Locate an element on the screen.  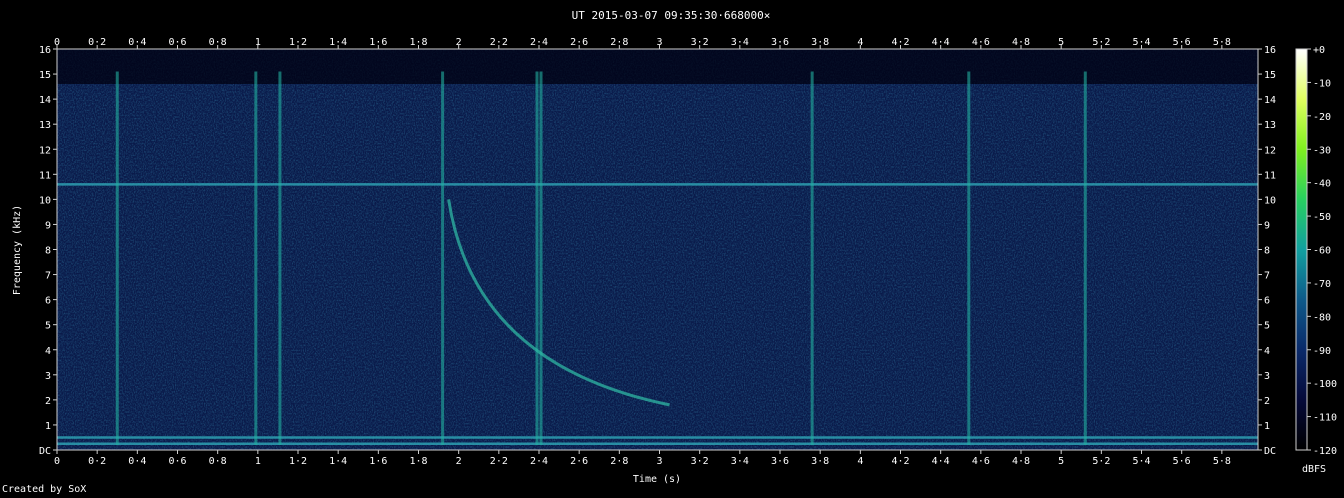
x-tick-label: 4·8 is located at coordinates (1021, 42).